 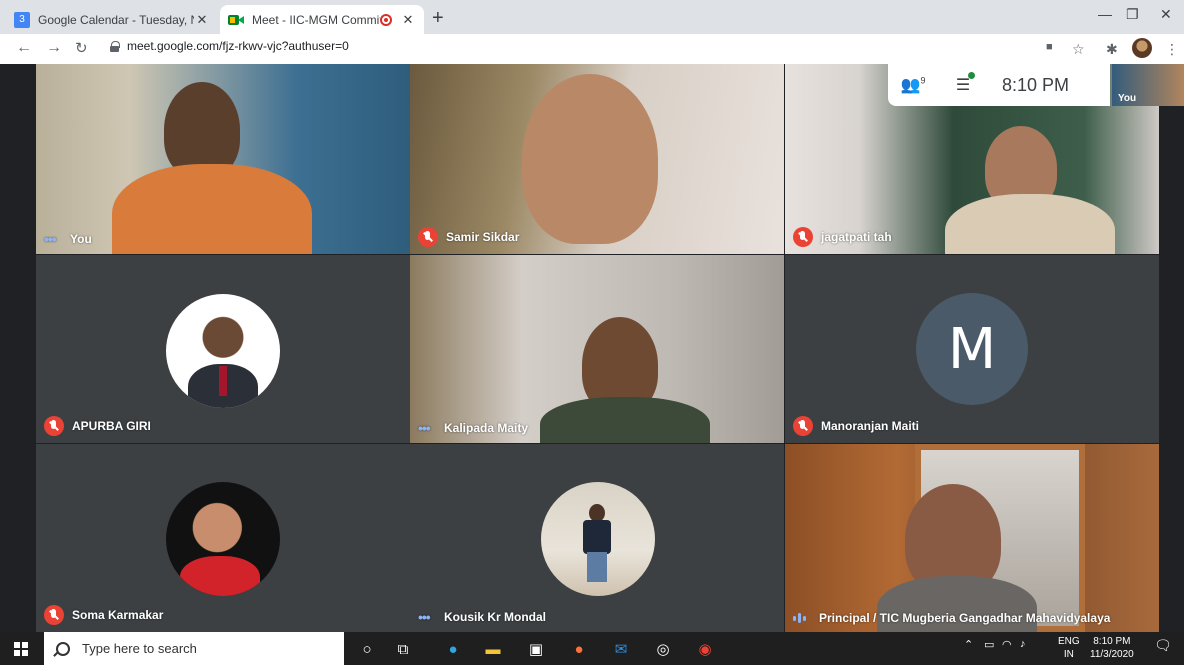 I want to click on new-tab-button: +, so click(x=438, y=18).